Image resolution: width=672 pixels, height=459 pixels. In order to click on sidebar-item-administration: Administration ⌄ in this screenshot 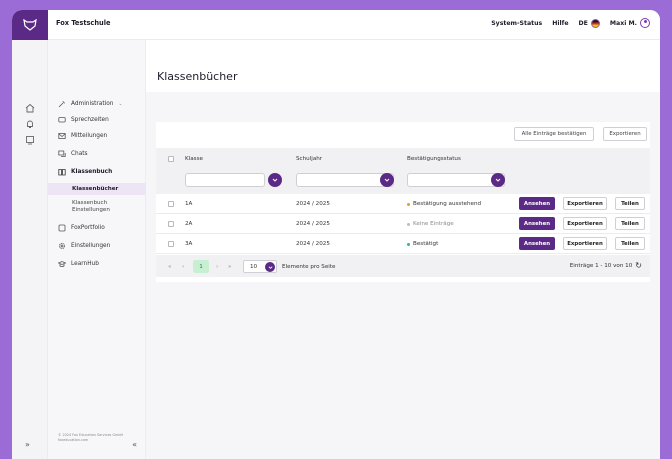, I will do `click(90, 104)`.